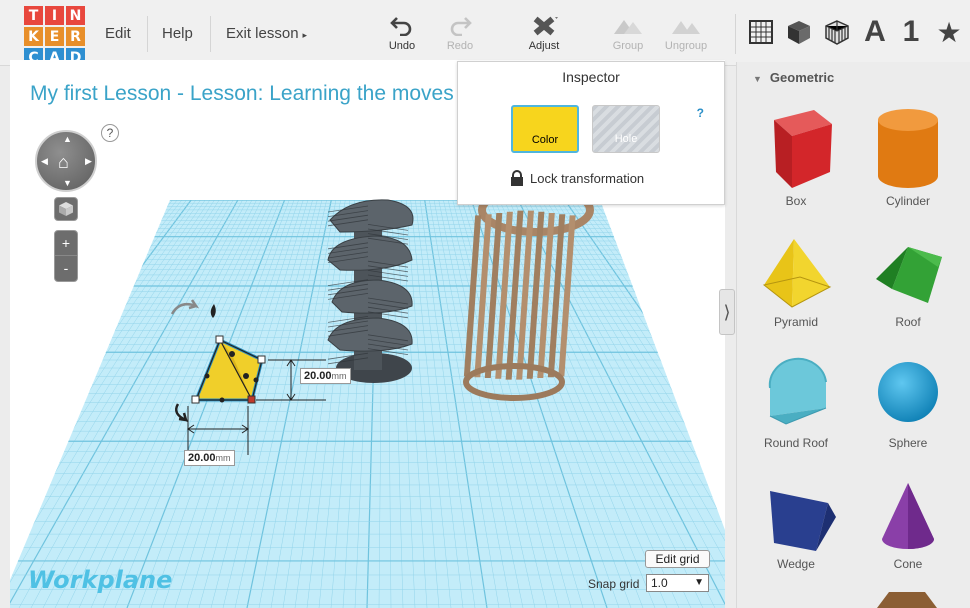 The height and width of the screenshot is (608, 970). I want to click on ungroup-button: Ungroup, so click(686, 34).